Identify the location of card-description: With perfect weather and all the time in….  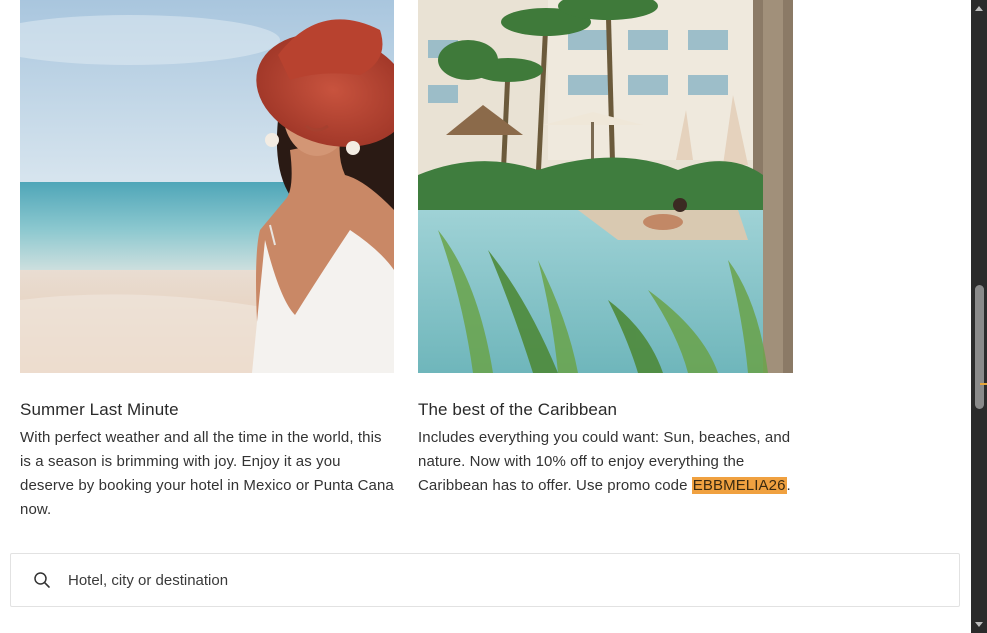
(207, 473).